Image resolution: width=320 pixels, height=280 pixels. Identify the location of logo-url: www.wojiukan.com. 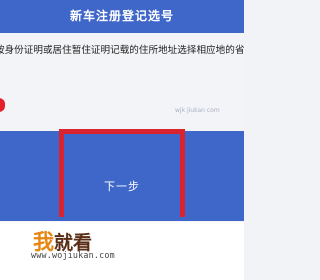
(73, 255).